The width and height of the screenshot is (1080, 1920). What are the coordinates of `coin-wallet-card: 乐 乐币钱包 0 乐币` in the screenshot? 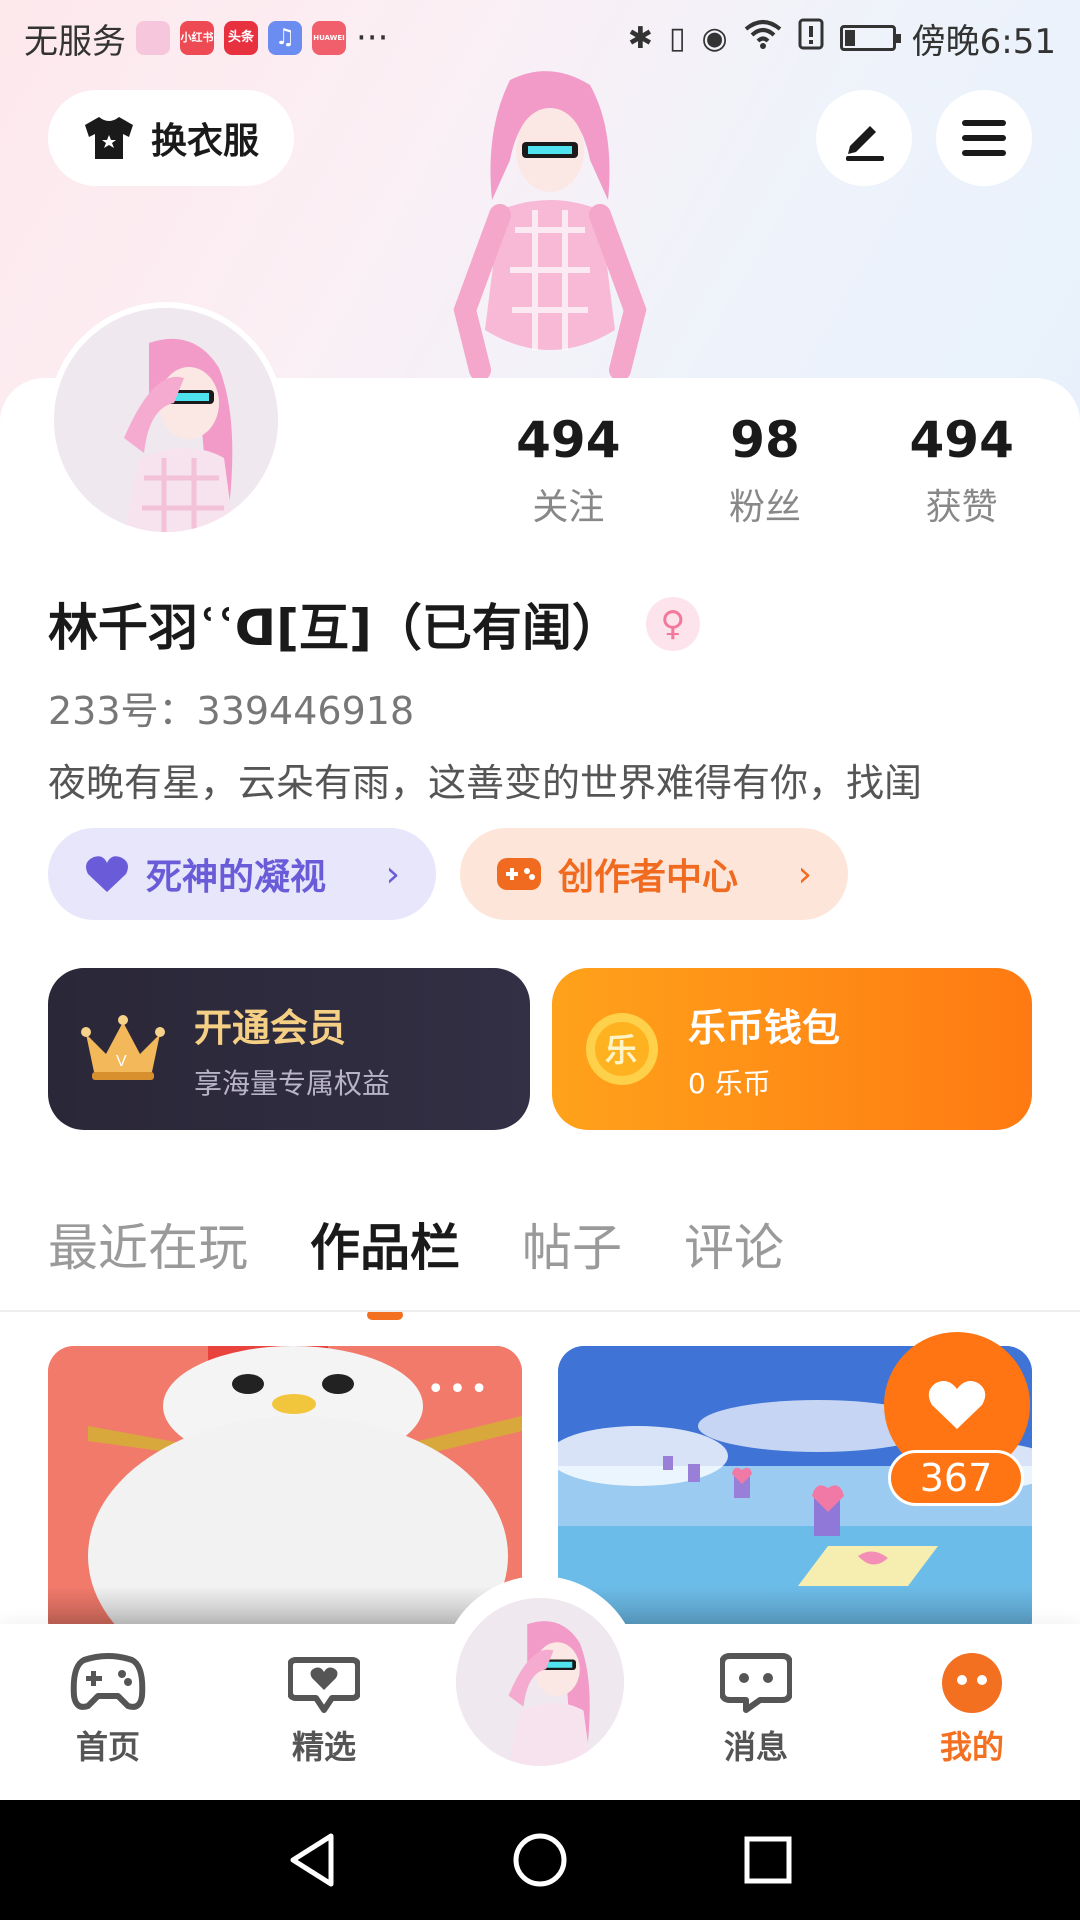 It's located at (792, 1049).